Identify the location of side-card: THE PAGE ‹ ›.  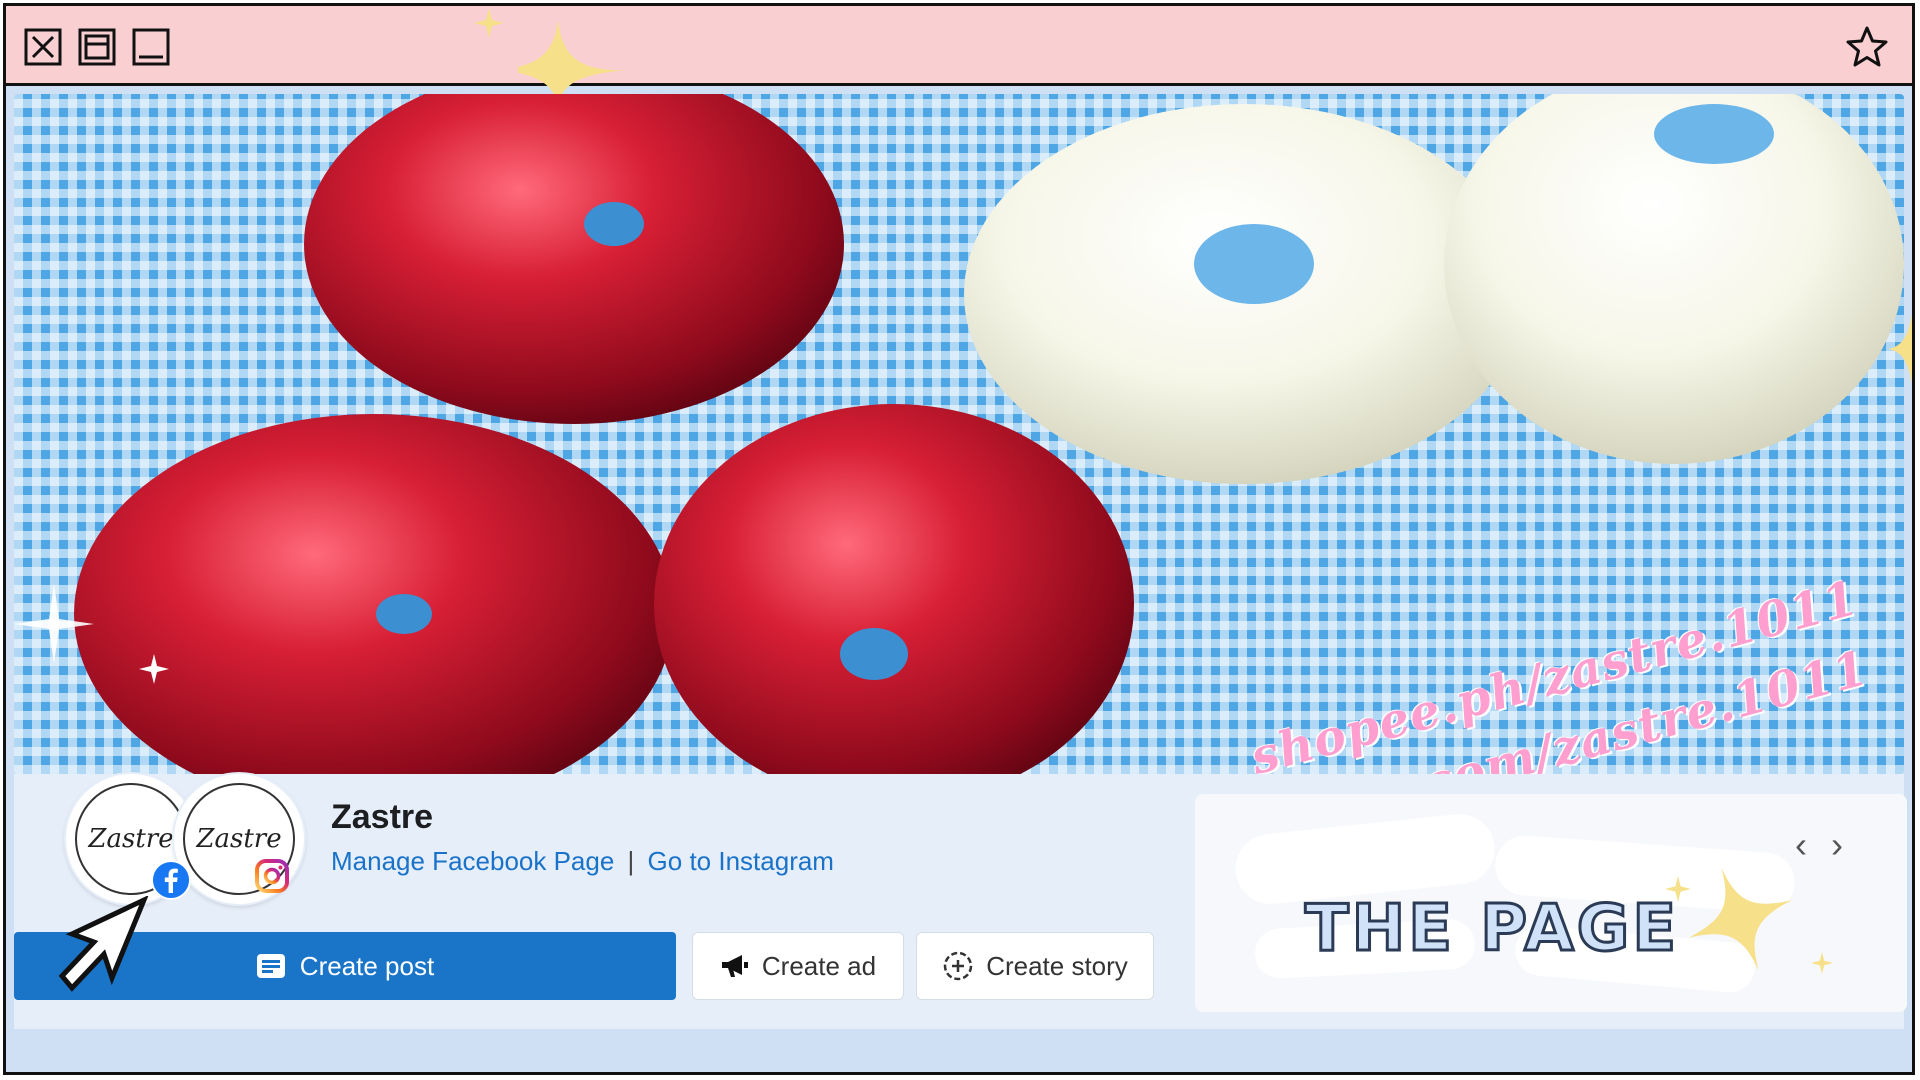
(1551, 903).